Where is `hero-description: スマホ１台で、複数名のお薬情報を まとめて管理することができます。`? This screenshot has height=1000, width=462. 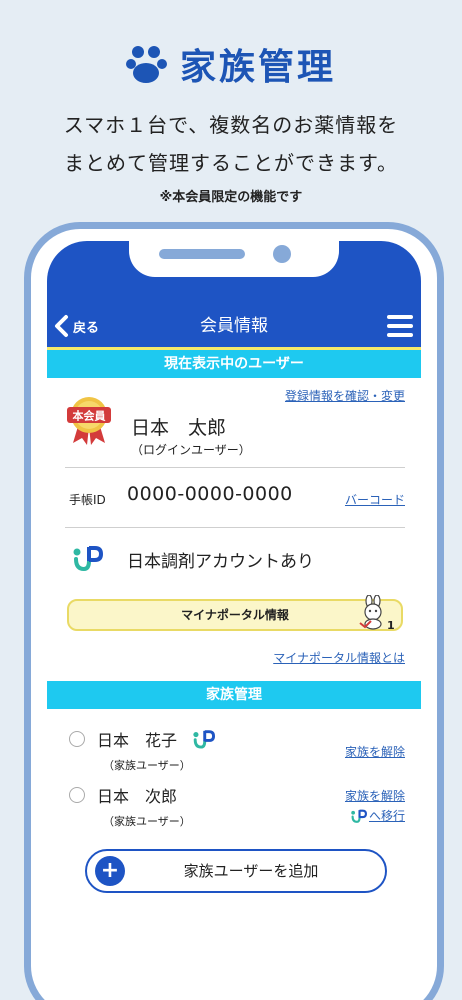
hero-description: スマホ１台で、複数名のお薬情報を まとめて管理することができます。 is located at coordinates (231, 144).